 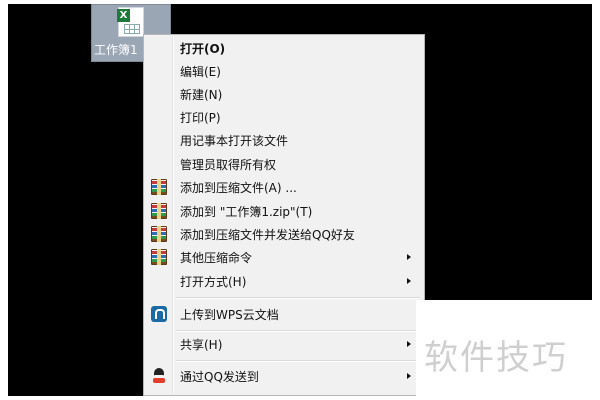 What do you see at coordinates (116, 50) in the screenshot?
I see `file-name-label: 工作簿1` at bounding box center [116, 50].